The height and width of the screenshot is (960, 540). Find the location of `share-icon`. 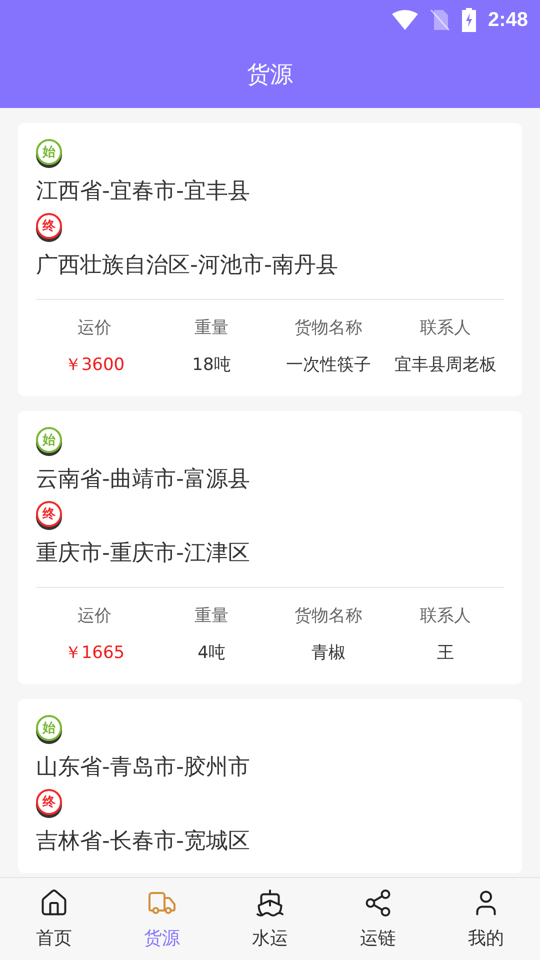

share-icon is located at coordinates (378, 903).